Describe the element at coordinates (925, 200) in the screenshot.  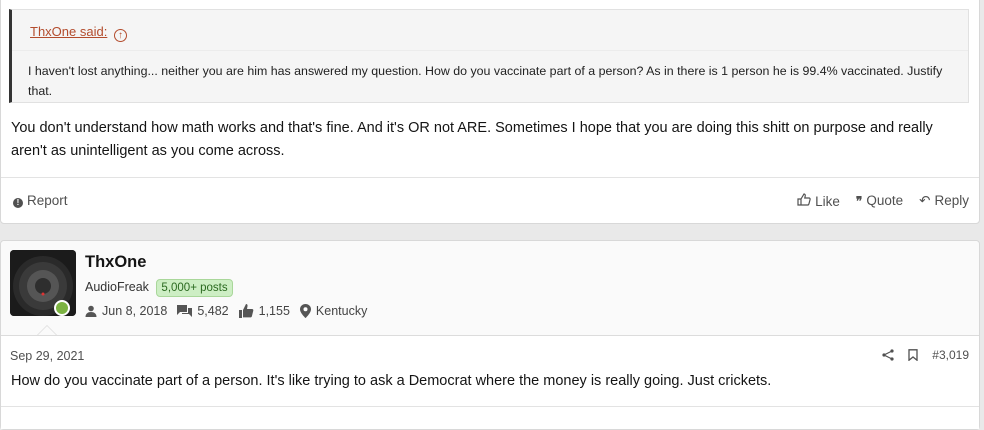
I see `reply-icon: ↶` at that location.